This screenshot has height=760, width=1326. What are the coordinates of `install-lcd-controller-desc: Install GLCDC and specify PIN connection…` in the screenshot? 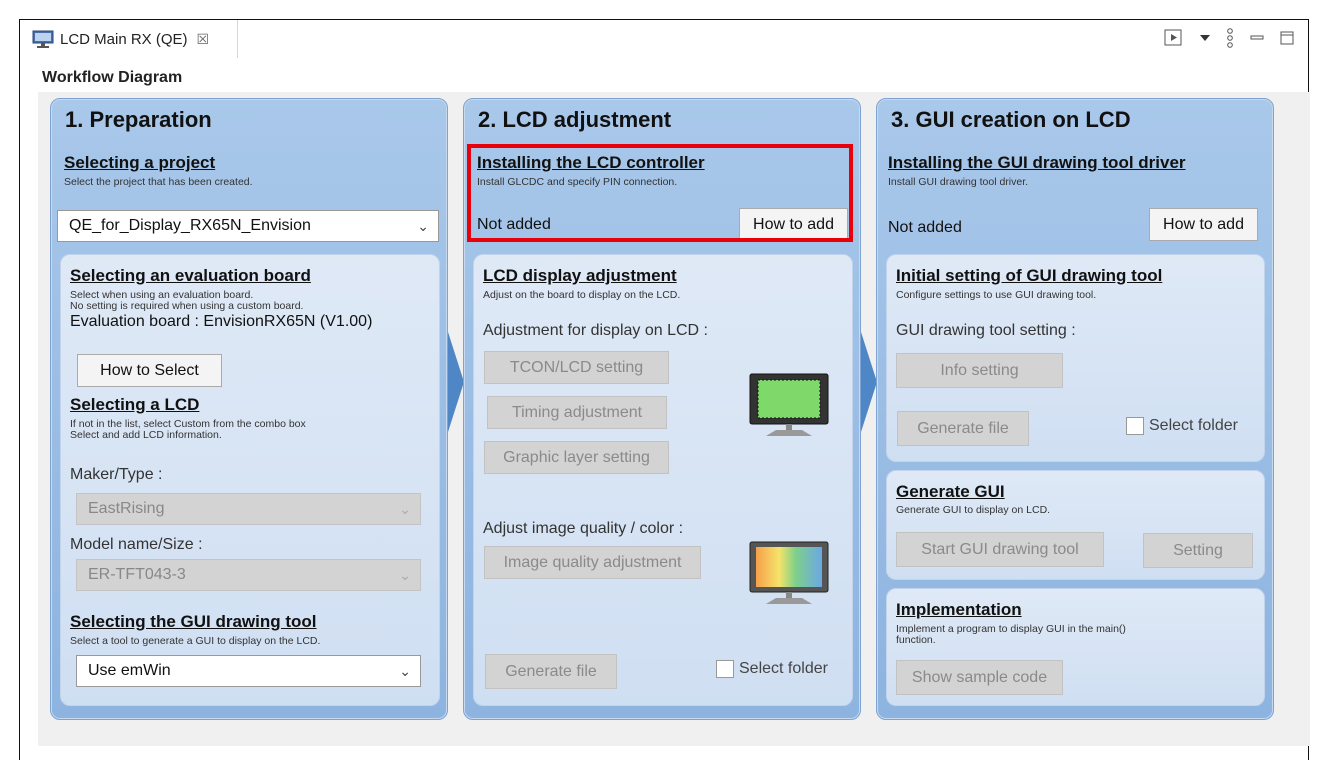 It's located at (577, 182).